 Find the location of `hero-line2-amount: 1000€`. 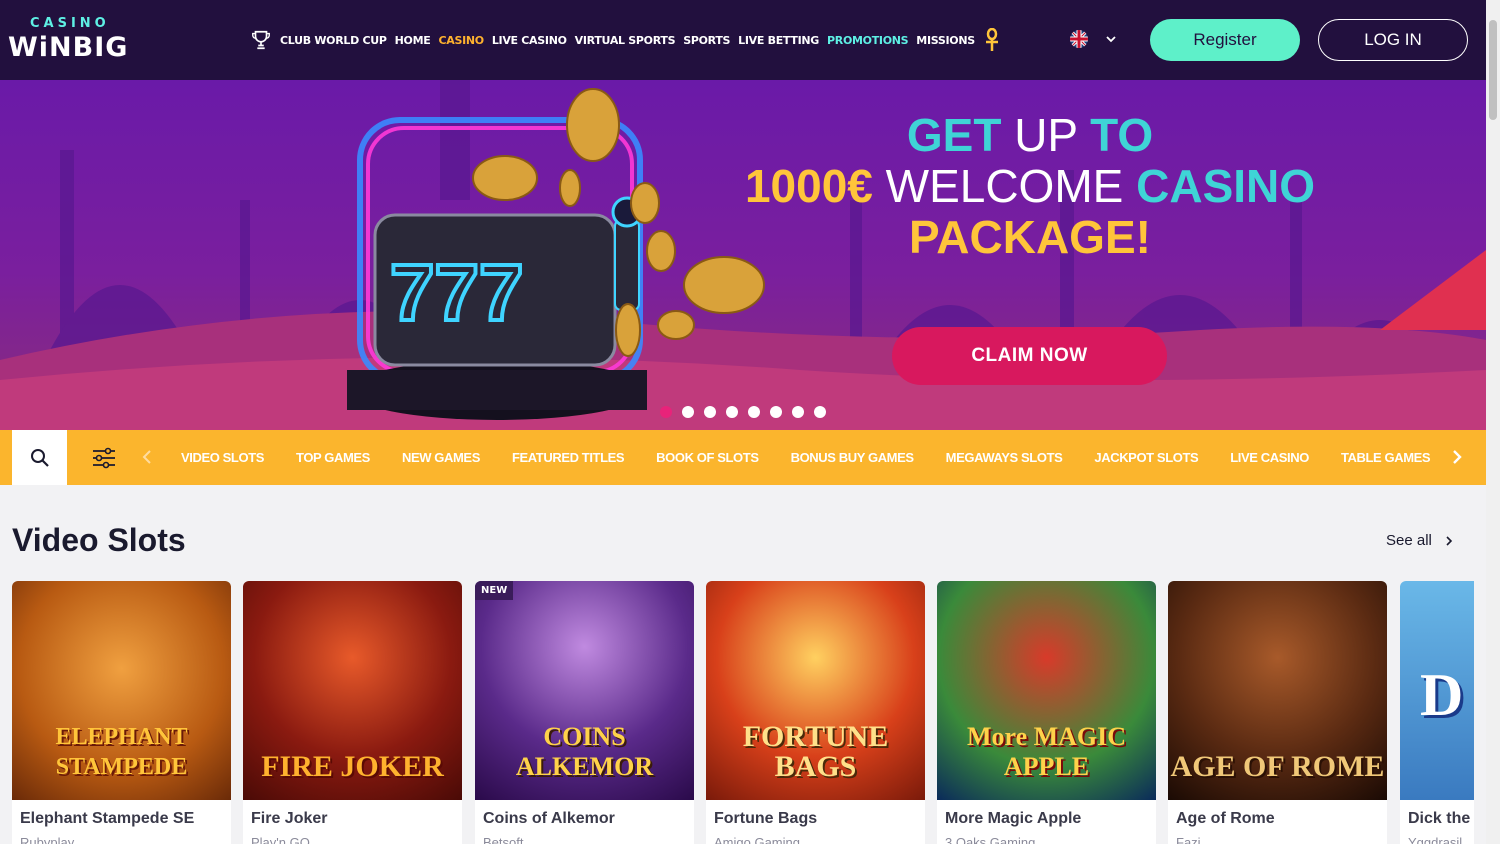

hero-line2-amount: 1000€ is located at coordinates (808, 186).